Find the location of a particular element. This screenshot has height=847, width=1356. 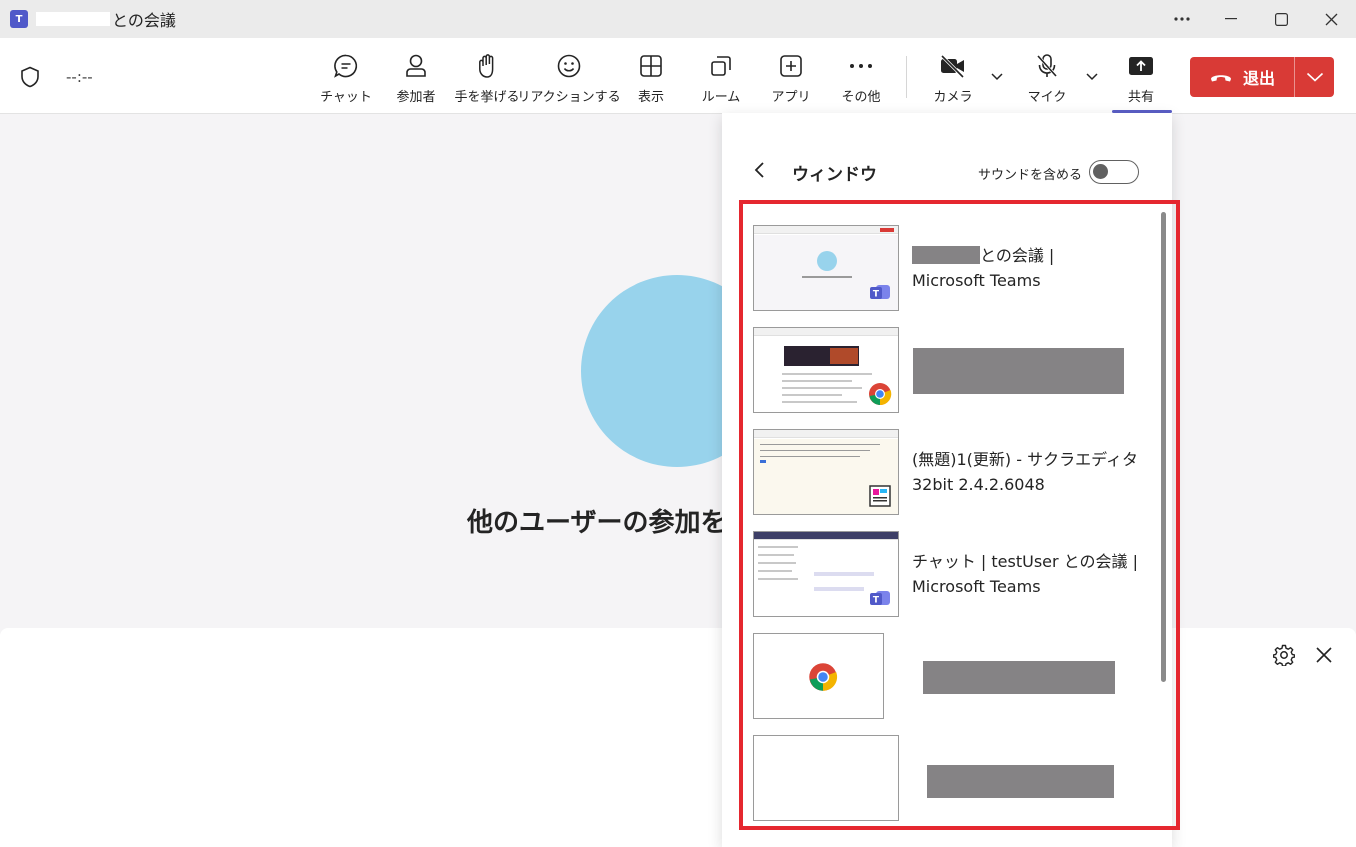

window-item-teams-meeting: T との会議 | Microsoft Teams is located at coordinates (953, 269).